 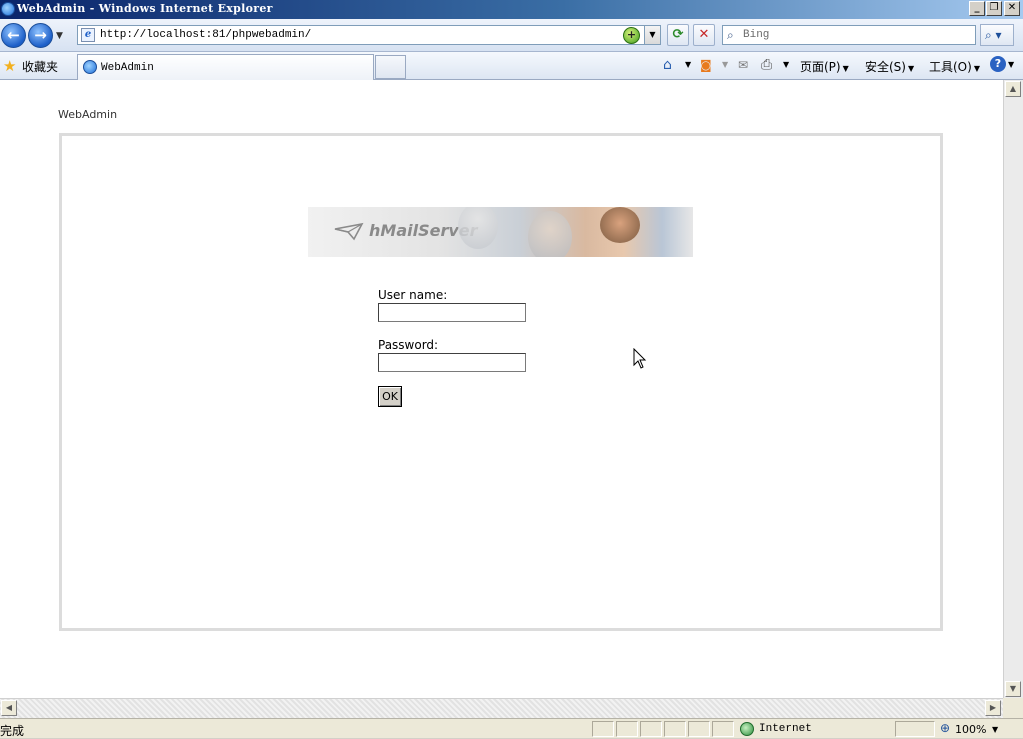 I want to click on security-zone-label: Internet, so click(x=785, y=729).